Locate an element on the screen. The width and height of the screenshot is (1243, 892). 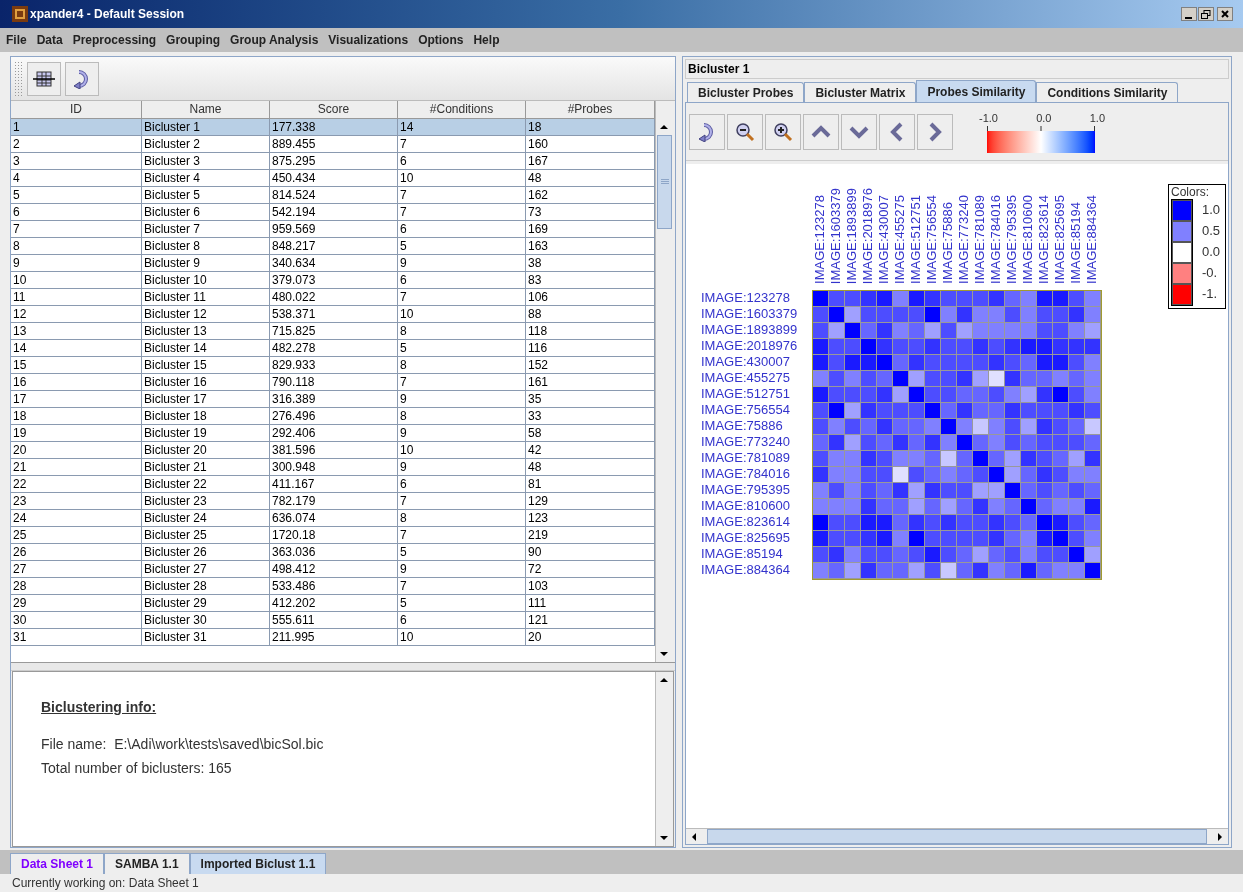
table-row: 24 Bicluster 24 636.074 8 123 is located at coordinates (333, 518).